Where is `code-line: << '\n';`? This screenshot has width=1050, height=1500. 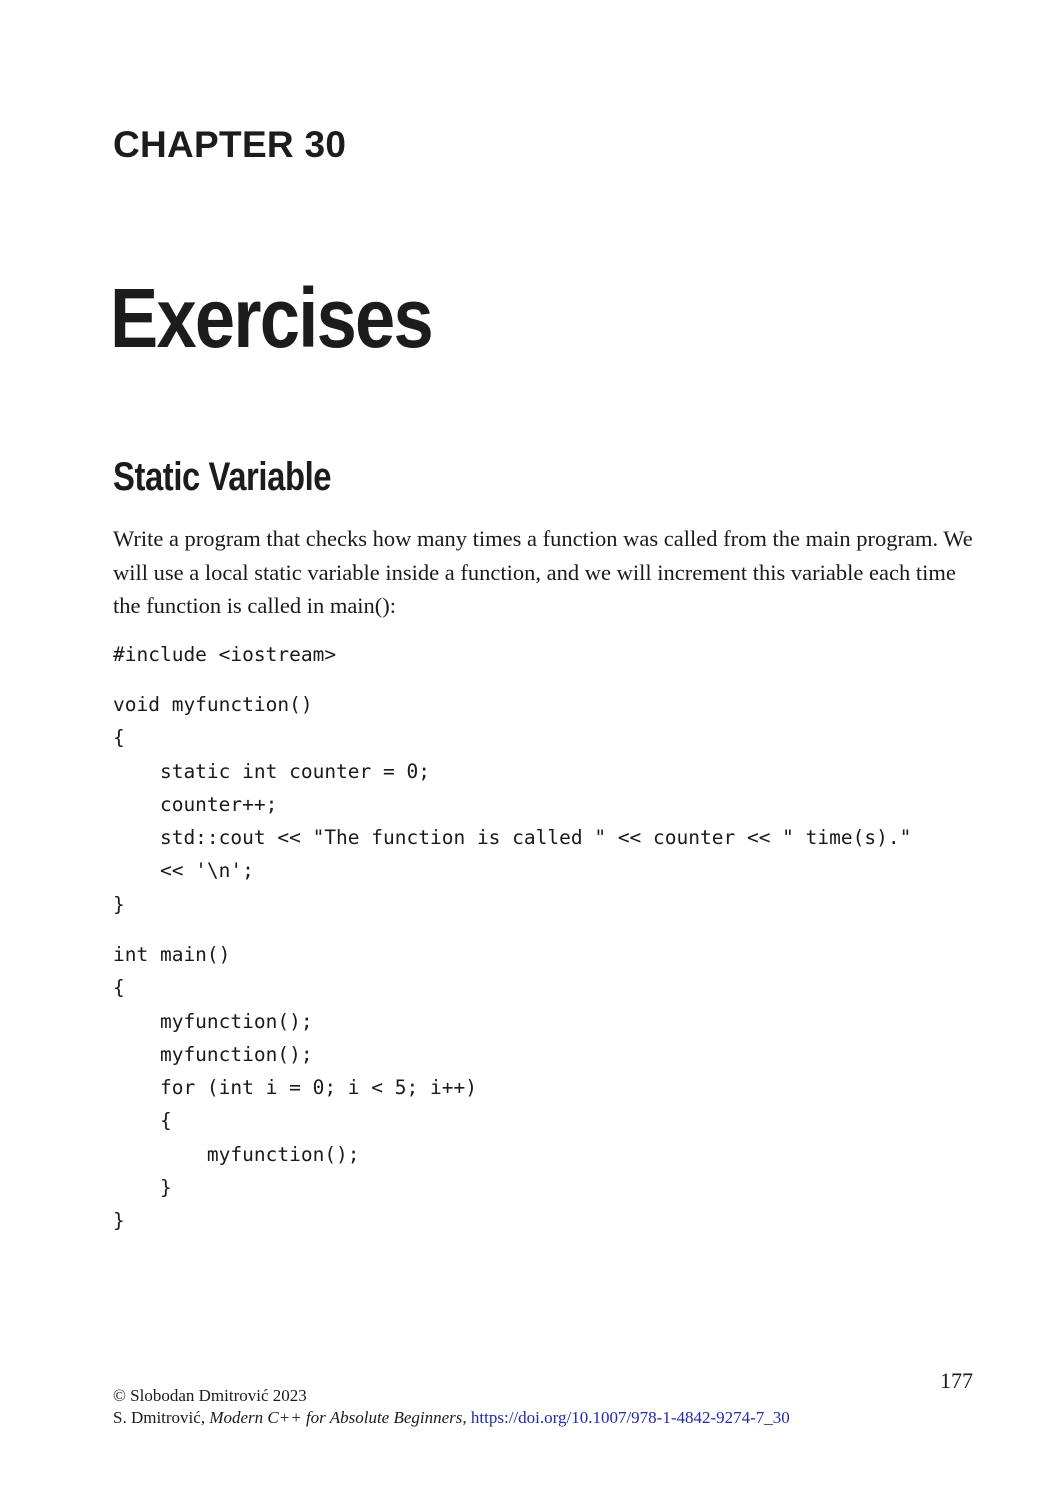
code-line: << '\n'; is located at coordinates (183, 871).